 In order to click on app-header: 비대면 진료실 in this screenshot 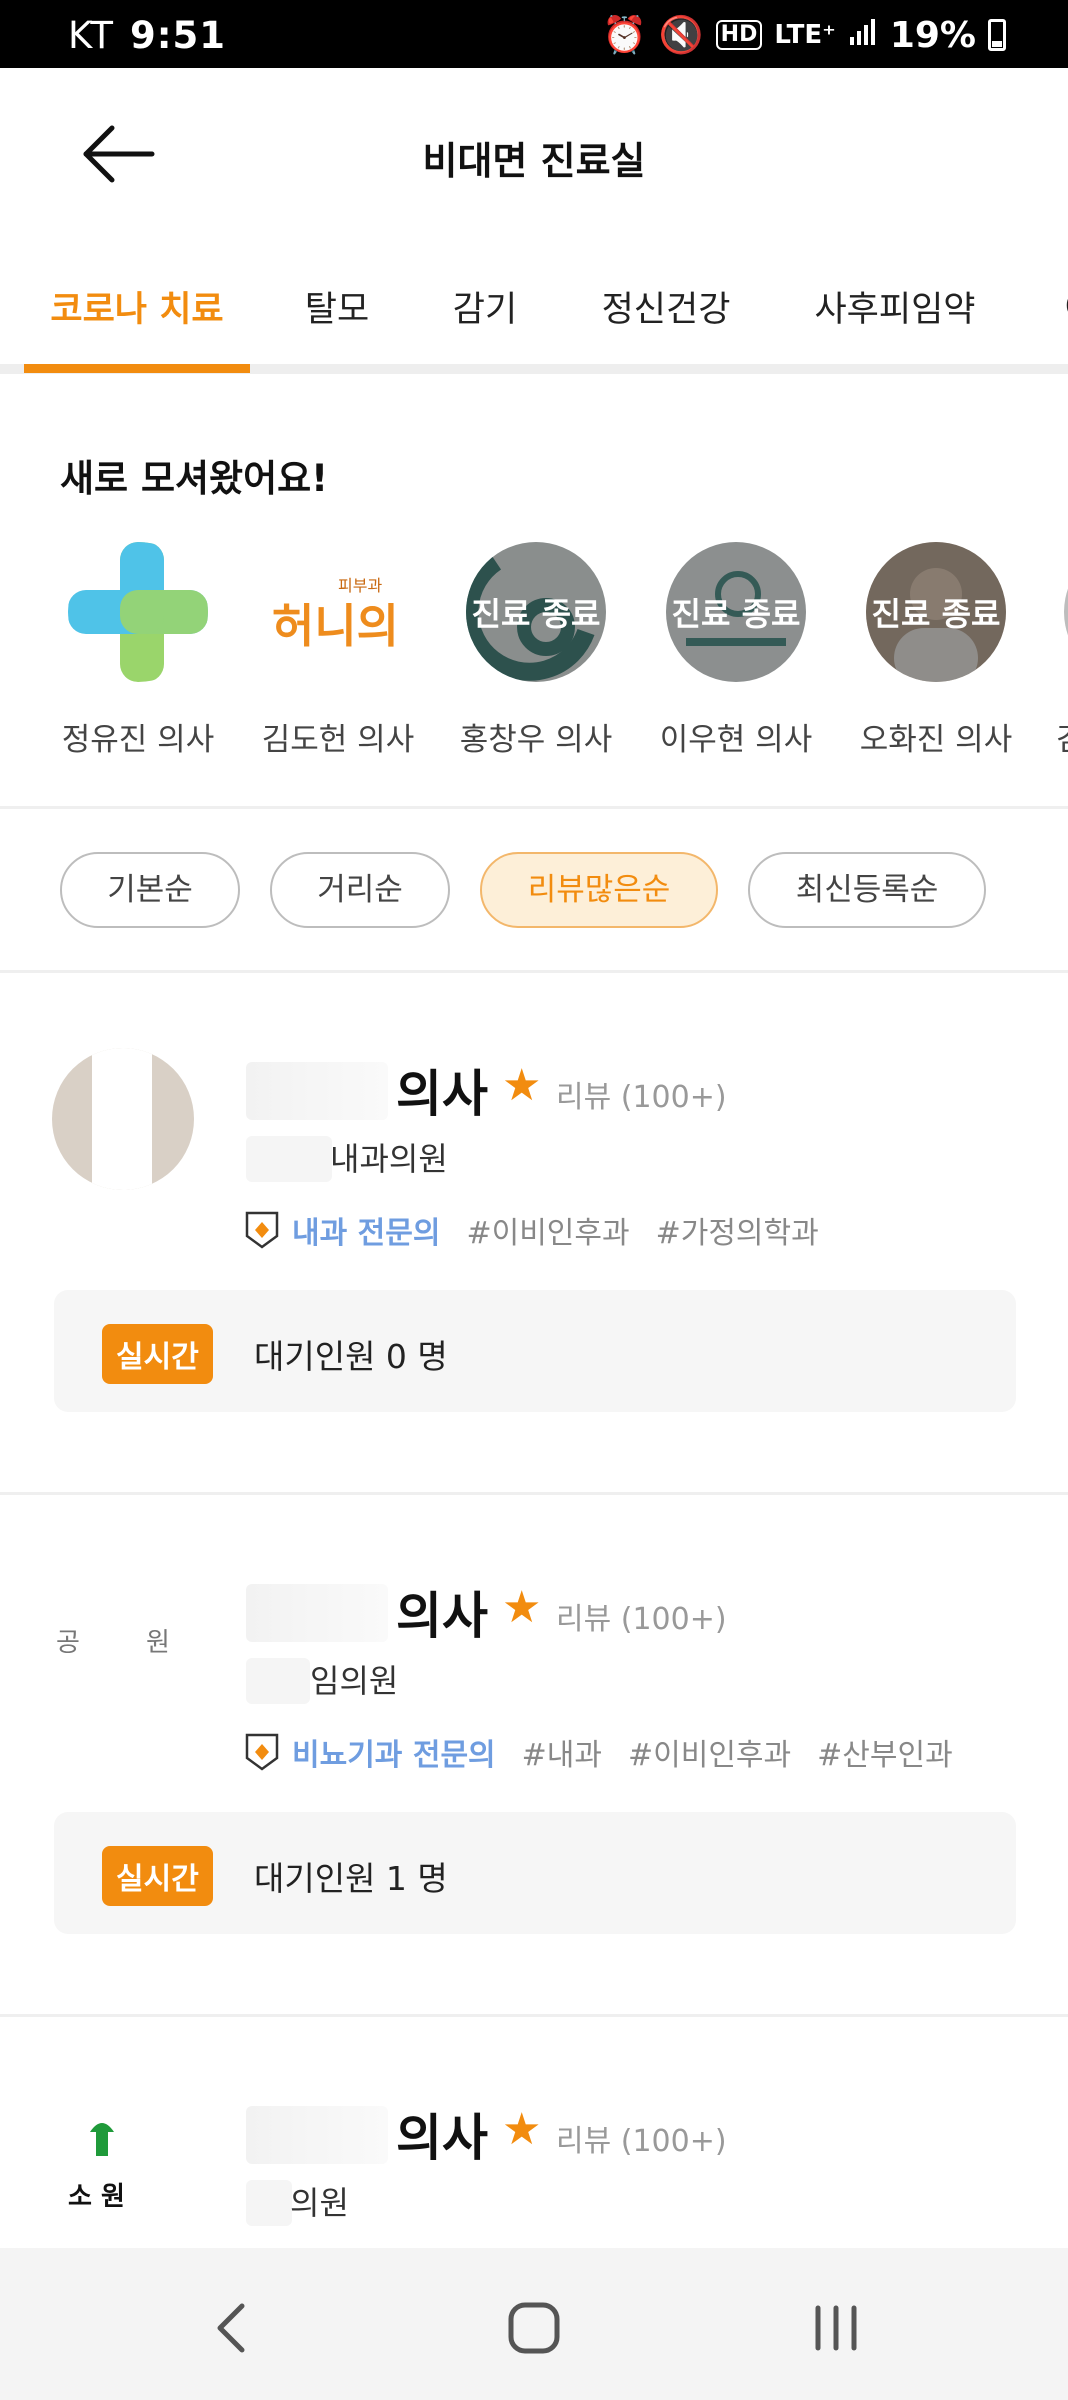, I will do `click(534, 154)`.